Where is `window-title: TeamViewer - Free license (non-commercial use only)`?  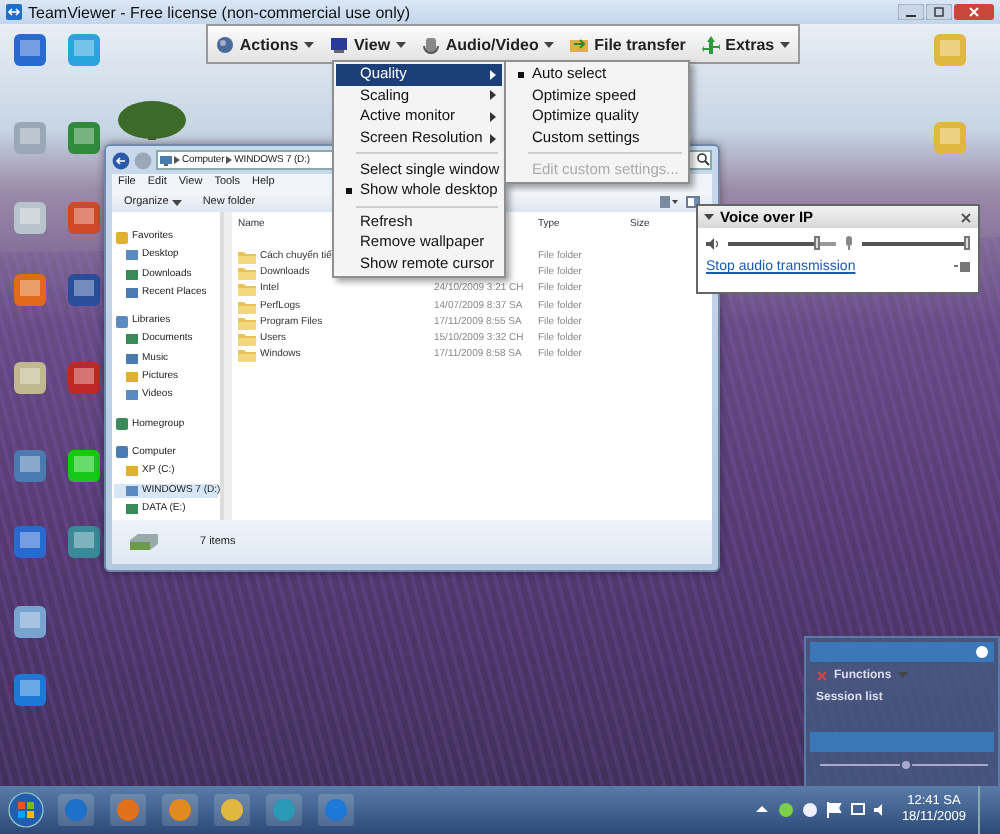
window-title: TeamViewer - Free license (non-commercial use only) is located at coordinates (219, 12).